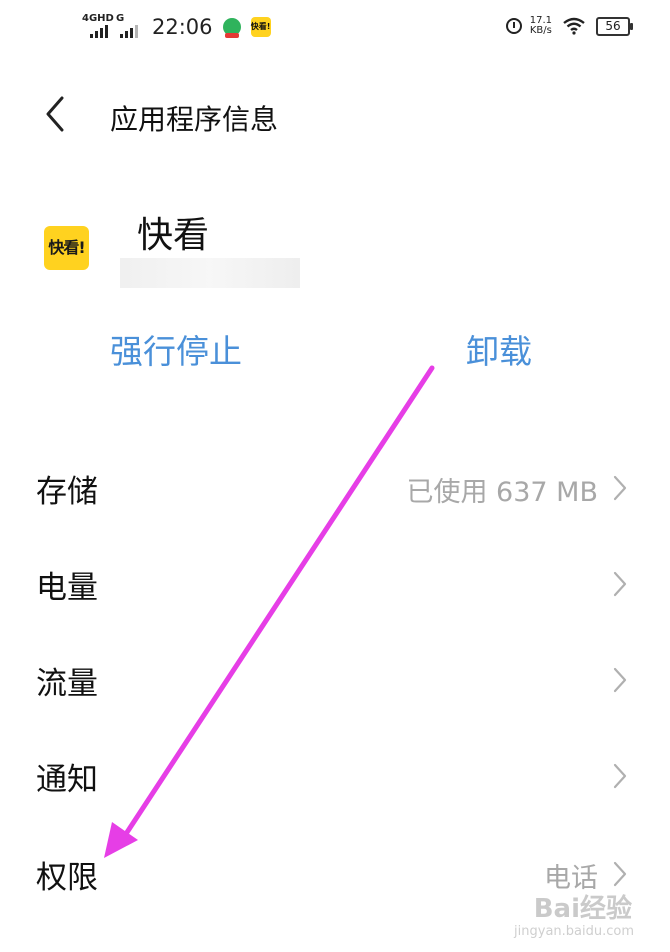  What do you see at coordinates (98, 18) in the screenshot?
I see `network-type-1: 4GHD` at bounding box center [98, 18].